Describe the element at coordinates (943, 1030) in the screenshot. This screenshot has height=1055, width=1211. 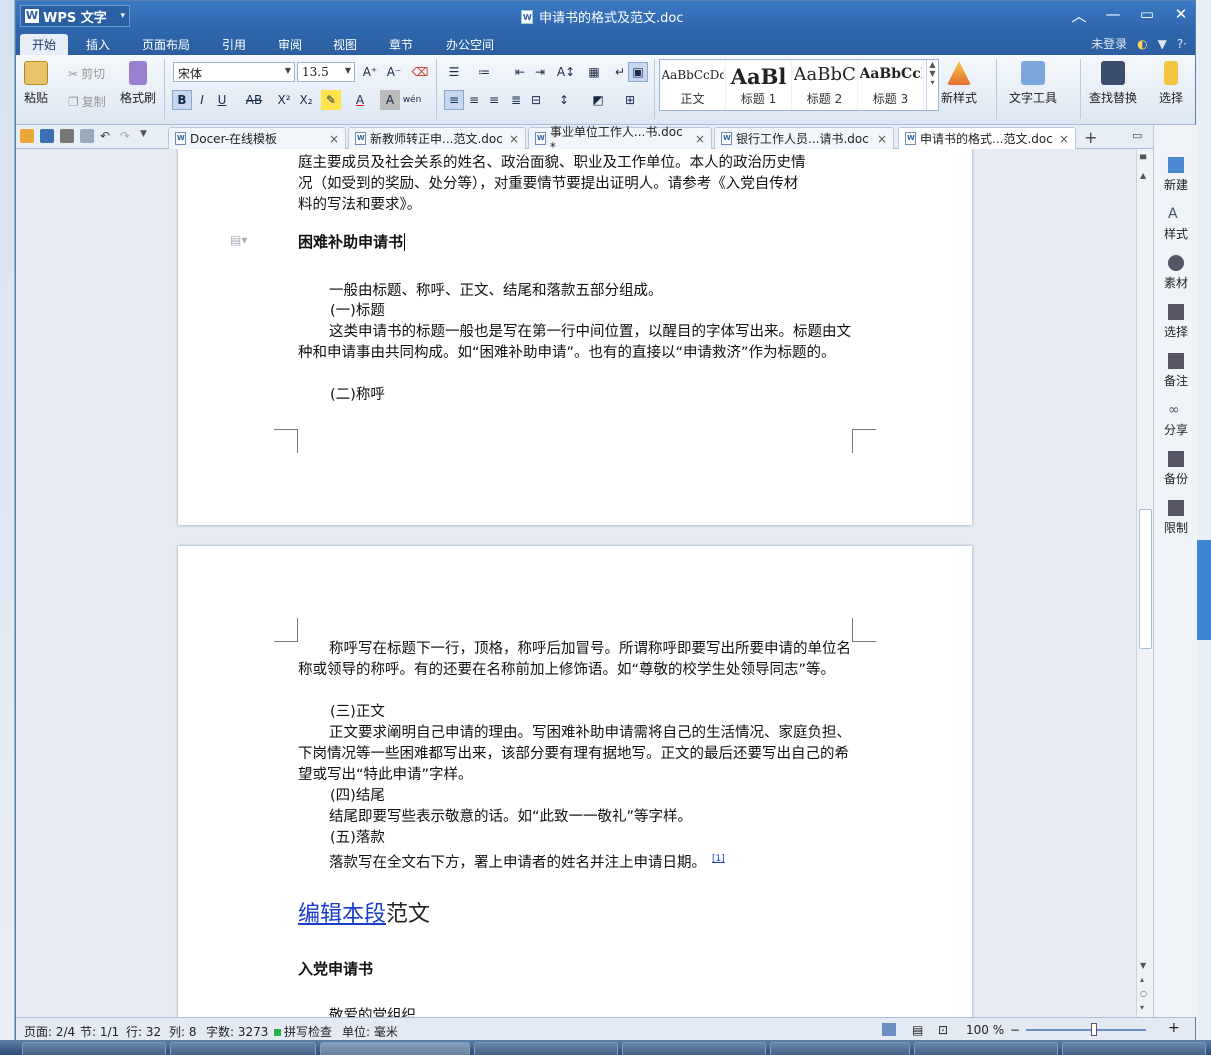
I see `web-view-icon: ⊡` at that location.